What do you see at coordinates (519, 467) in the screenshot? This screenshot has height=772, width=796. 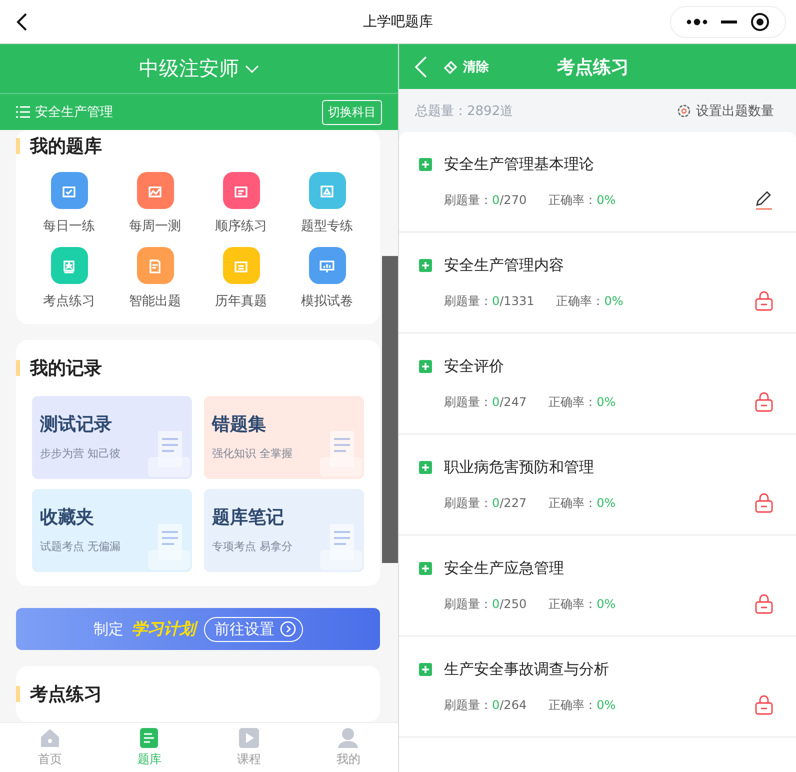 I see `topic-name: 职业病危害预防和管理` at bounding box center [519, 467].